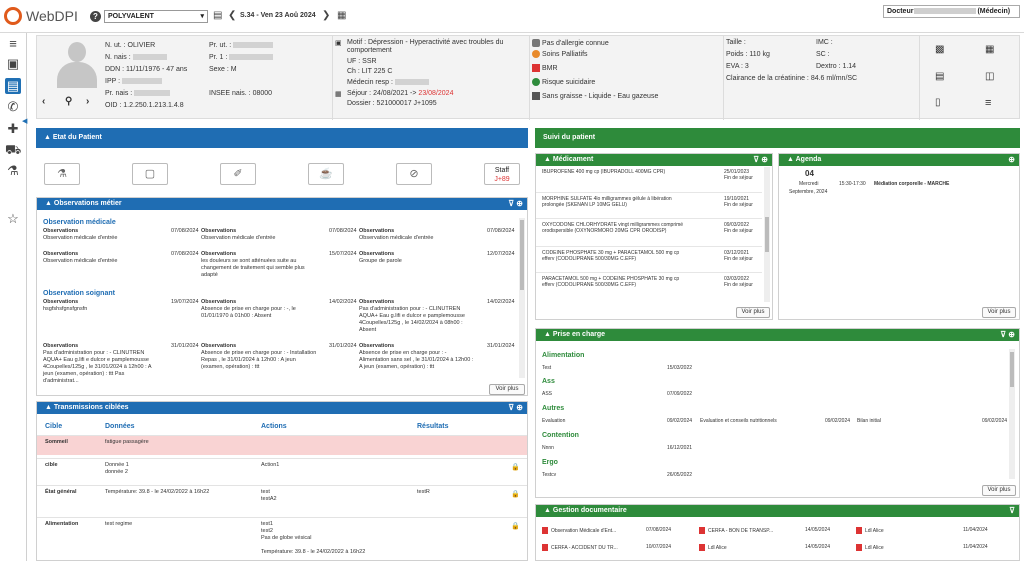  What do you see at coordinates (338, 43) in the screenshot?
I see `motif-icon: ▣` at bounding box center [338, 43].